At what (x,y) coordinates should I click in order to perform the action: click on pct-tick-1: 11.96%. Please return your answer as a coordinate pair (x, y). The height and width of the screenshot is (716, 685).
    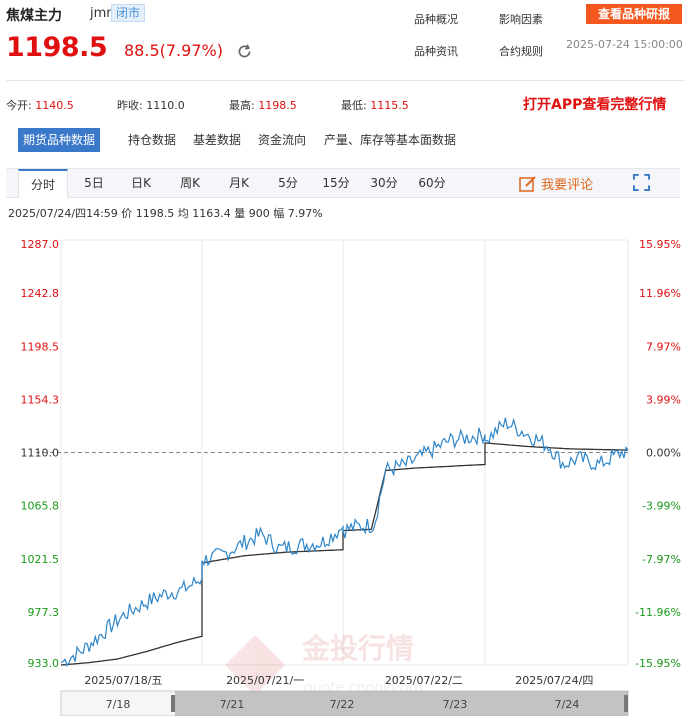
    Looking at the image, I should click on (660, 293).